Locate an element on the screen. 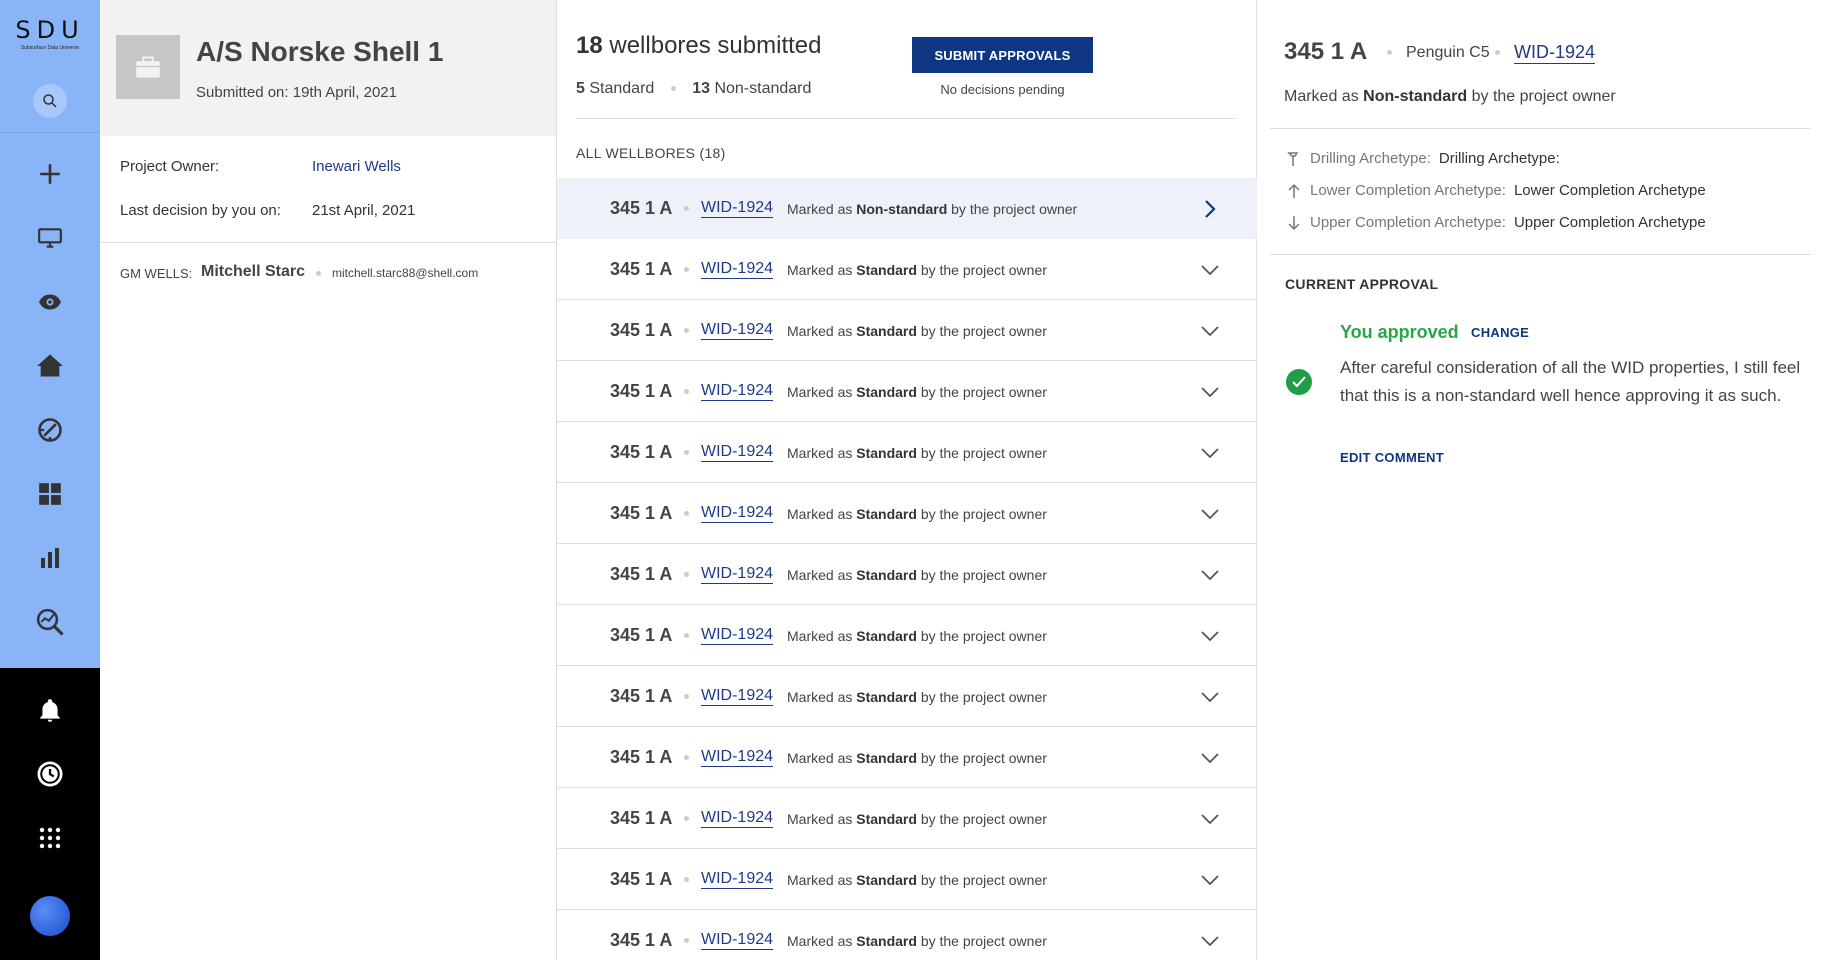 The image size is (1824, 960). notifications-button is located at coordinates (50, 710).